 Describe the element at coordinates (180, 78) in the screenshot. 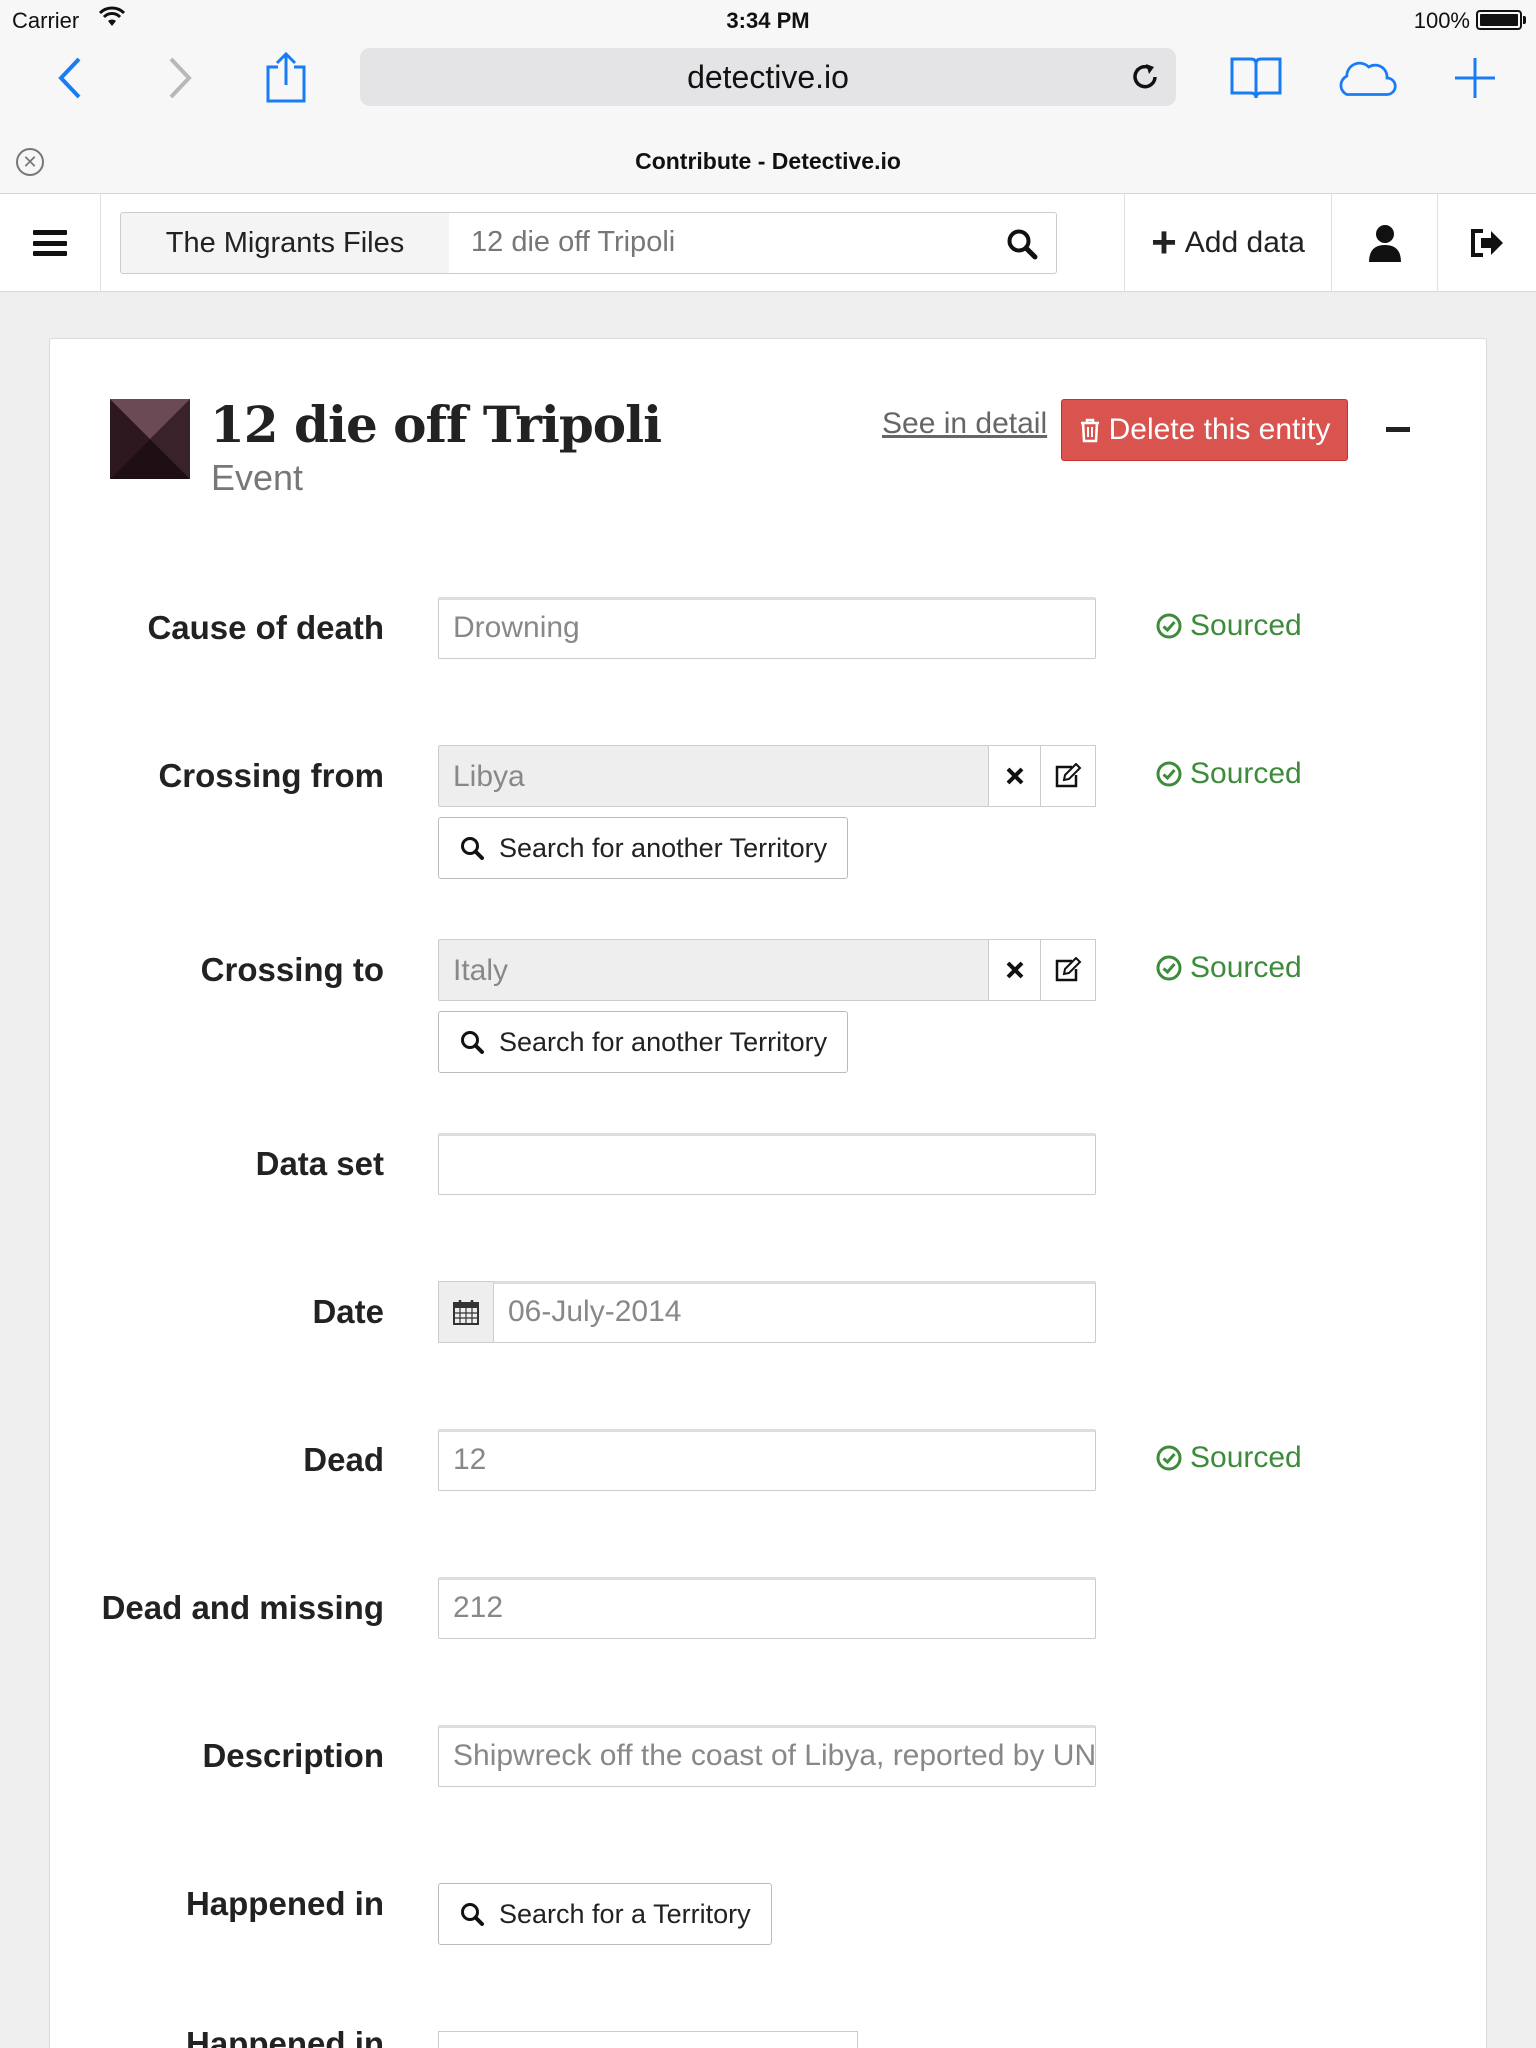

I see `forward-icon` at that location.